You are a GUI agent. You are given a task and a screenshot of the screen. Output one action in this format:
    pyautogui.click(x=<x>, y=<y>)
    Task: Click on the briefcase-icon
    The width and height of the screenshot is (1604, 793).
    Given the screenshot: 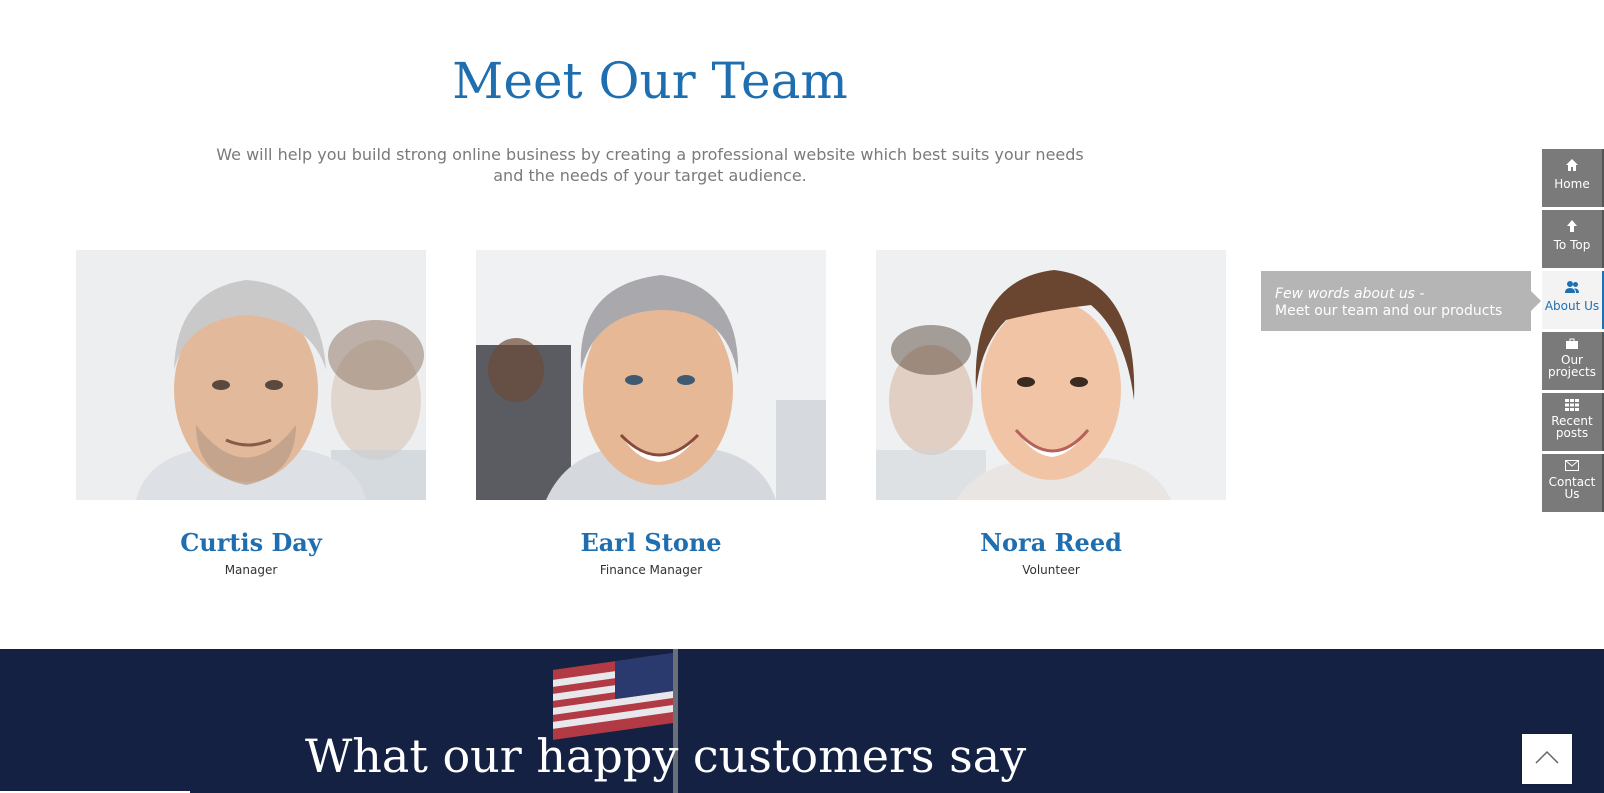 What is the action you would take?
    pyautogui.click(x=1572, y=342)
    